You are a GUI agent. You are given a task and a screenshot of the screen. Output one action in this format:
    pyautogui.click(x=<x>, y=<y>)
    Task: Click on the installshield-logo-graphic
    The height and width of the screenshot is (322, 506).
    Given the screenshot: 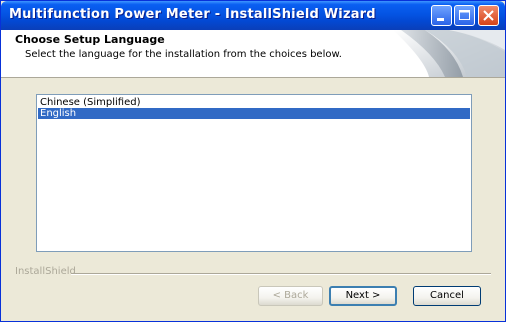 What is the action you would take?
    pyautogui.click(x=449, y=53)
    